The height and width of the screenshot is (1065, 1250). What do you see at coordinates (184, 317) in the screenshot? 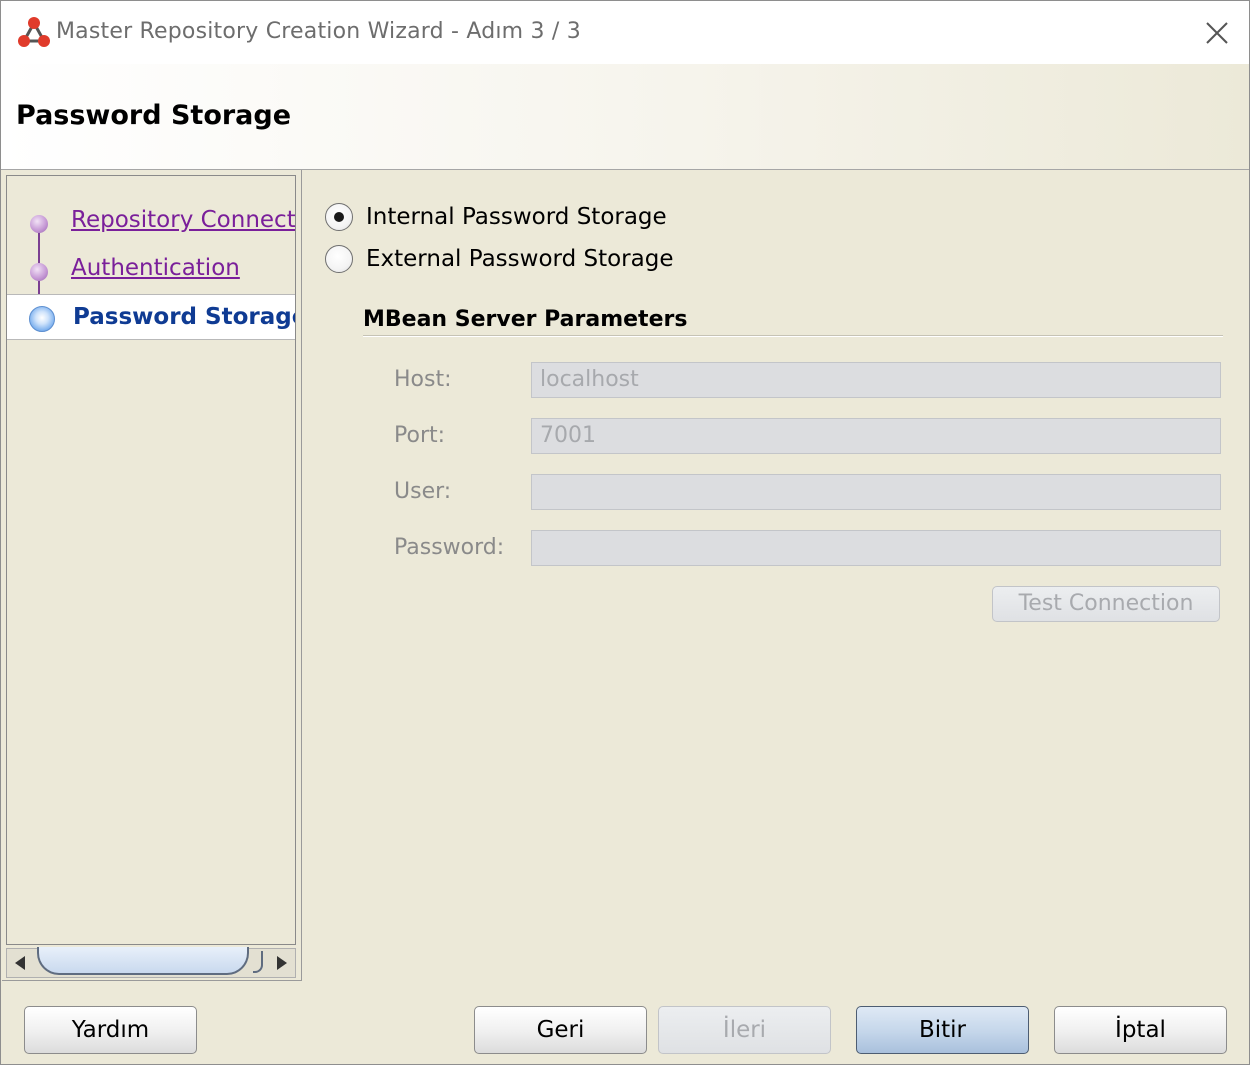
I see `step-label: Password Storage` at bounding box center [184, 317].